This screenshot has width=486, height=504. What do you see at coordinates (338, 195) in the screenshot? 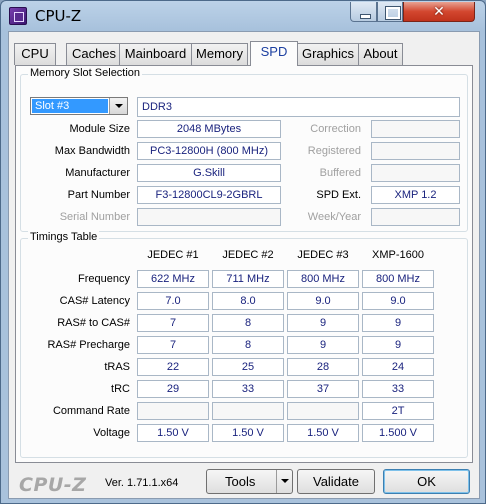
I see `spd-ext-label: SPD Ext.` at bounding box center [338, 195].